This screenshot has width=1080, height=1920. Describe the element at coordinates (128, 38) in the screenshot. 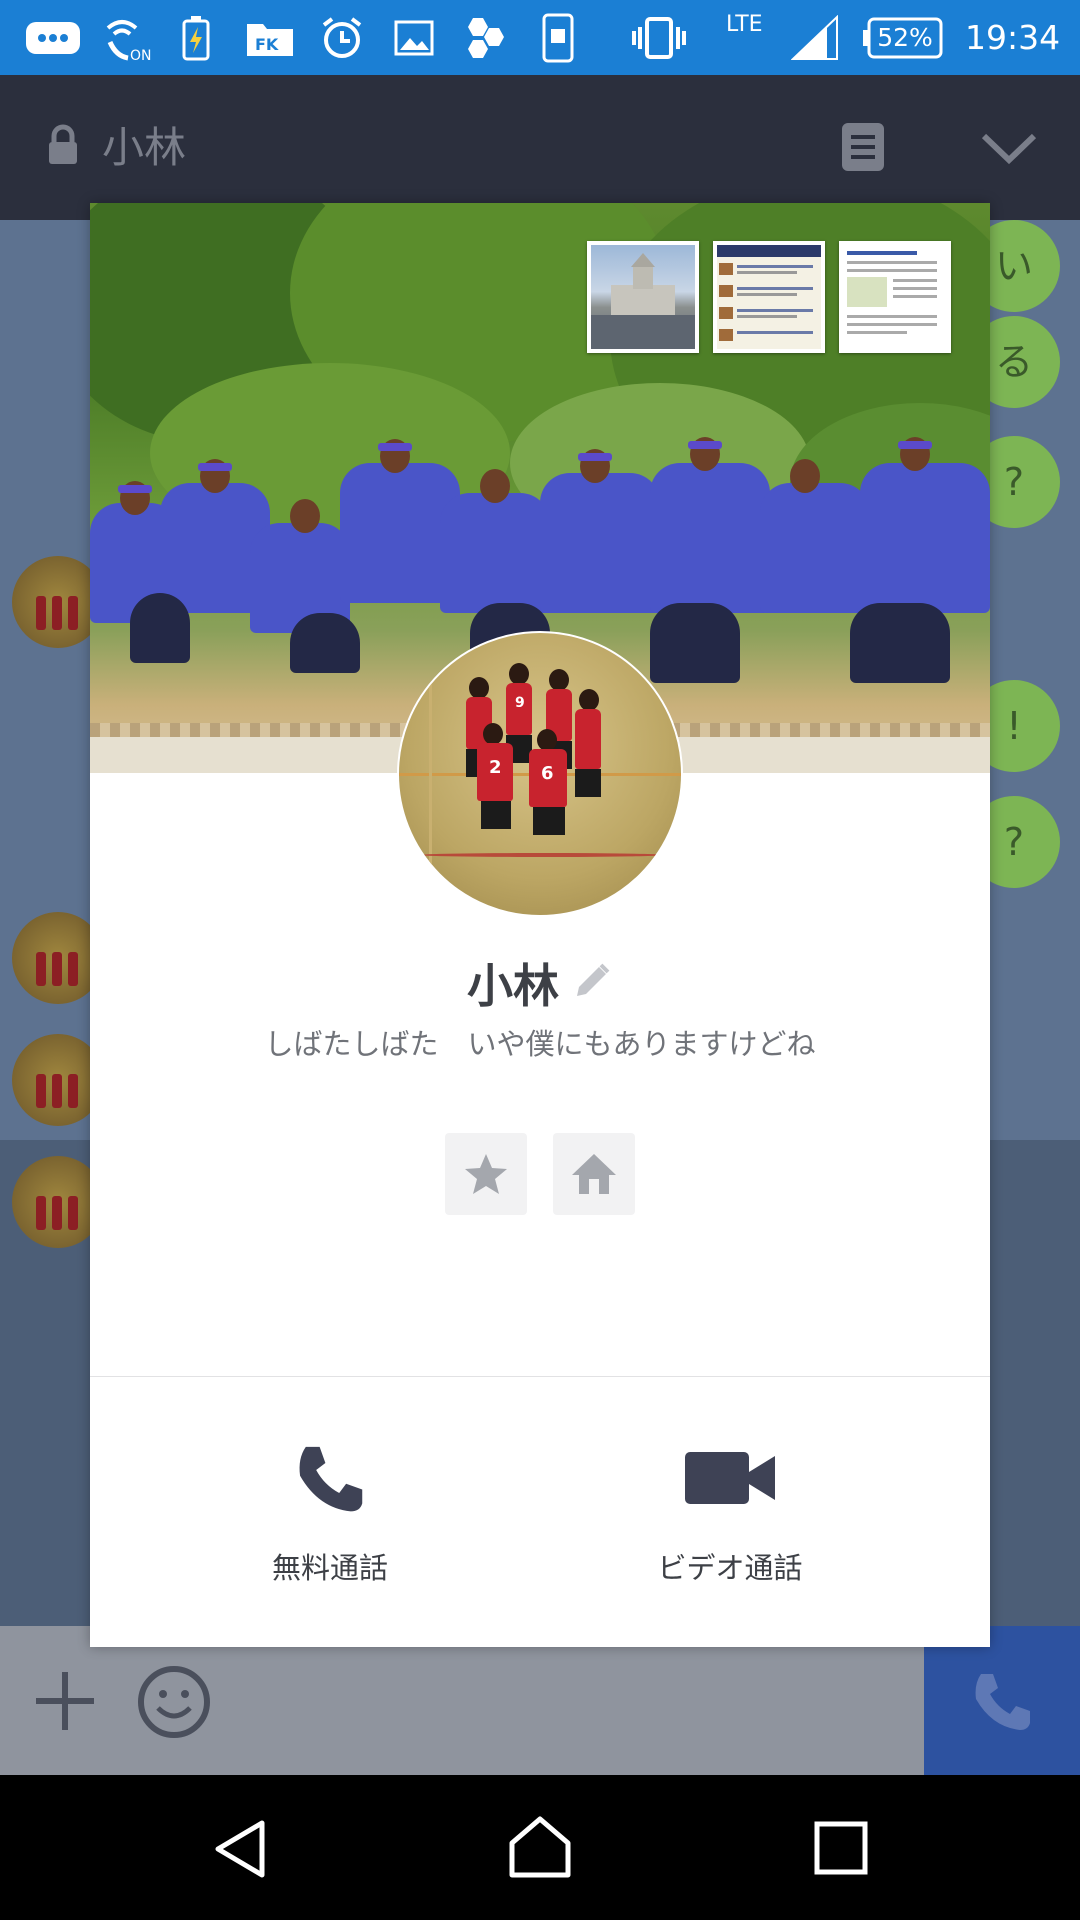

I see `wifi-calling-icon: ON` at that location.